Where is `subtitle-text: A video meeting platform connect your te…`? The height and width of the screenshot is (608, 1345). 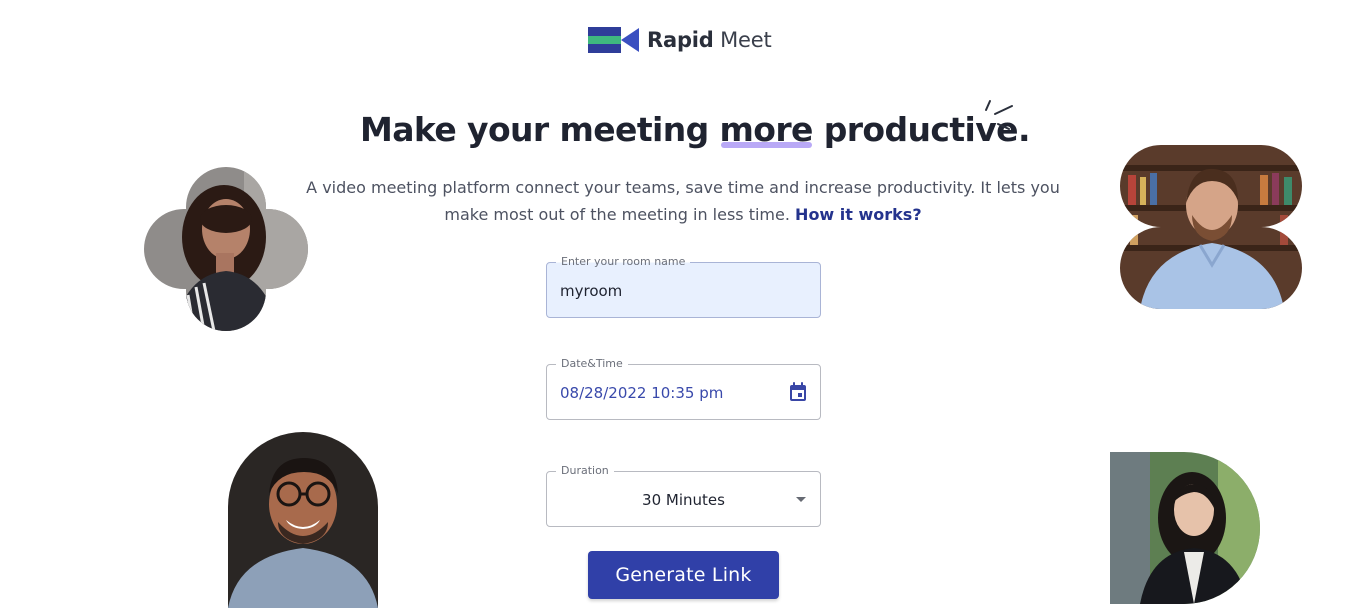 subtitle-text: A video meeting platform connect your te… is located at coordinates (683, 201).